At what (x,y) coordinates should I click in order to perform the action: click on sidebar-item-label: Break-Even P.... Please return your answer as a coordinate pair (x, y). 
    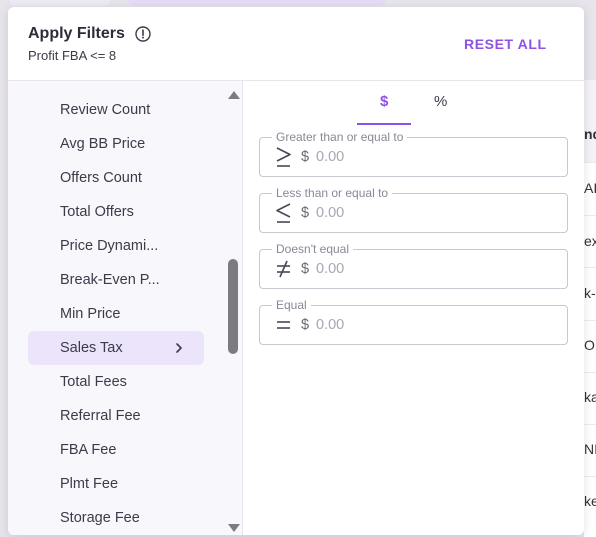
    Looking at the image, I should click on (110, 280).